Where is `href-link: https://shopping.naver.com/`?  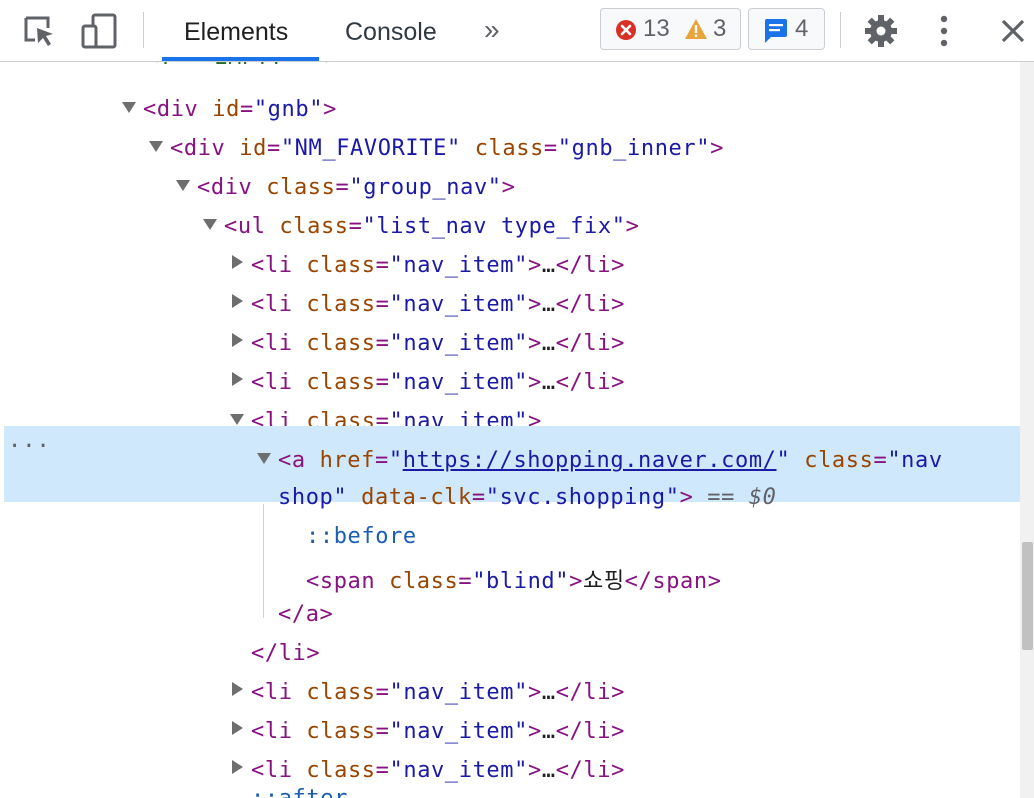 href-link: https://shopping.naver.com/ is located at coordinates (590, 460).